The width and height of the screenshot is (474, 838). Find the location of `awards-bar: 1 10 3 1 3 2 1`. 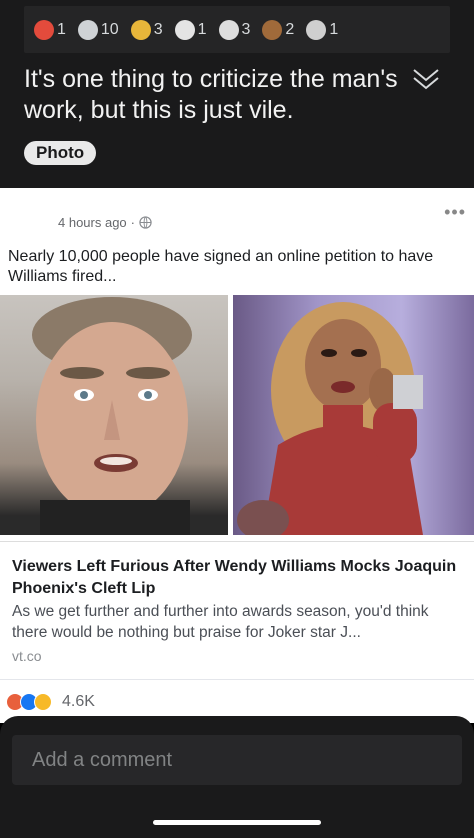

awards-bar: 1 10 3 1 3 2 1 is located at coordinates (237, 29).